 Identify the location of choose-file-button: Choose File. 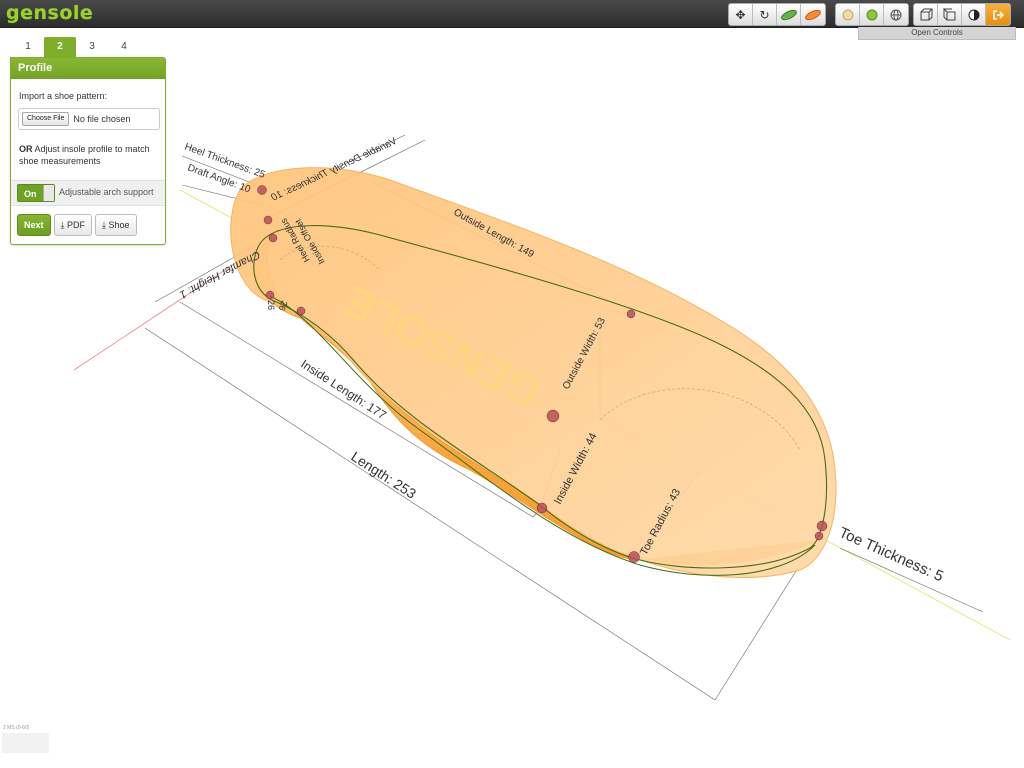
(46, 119).